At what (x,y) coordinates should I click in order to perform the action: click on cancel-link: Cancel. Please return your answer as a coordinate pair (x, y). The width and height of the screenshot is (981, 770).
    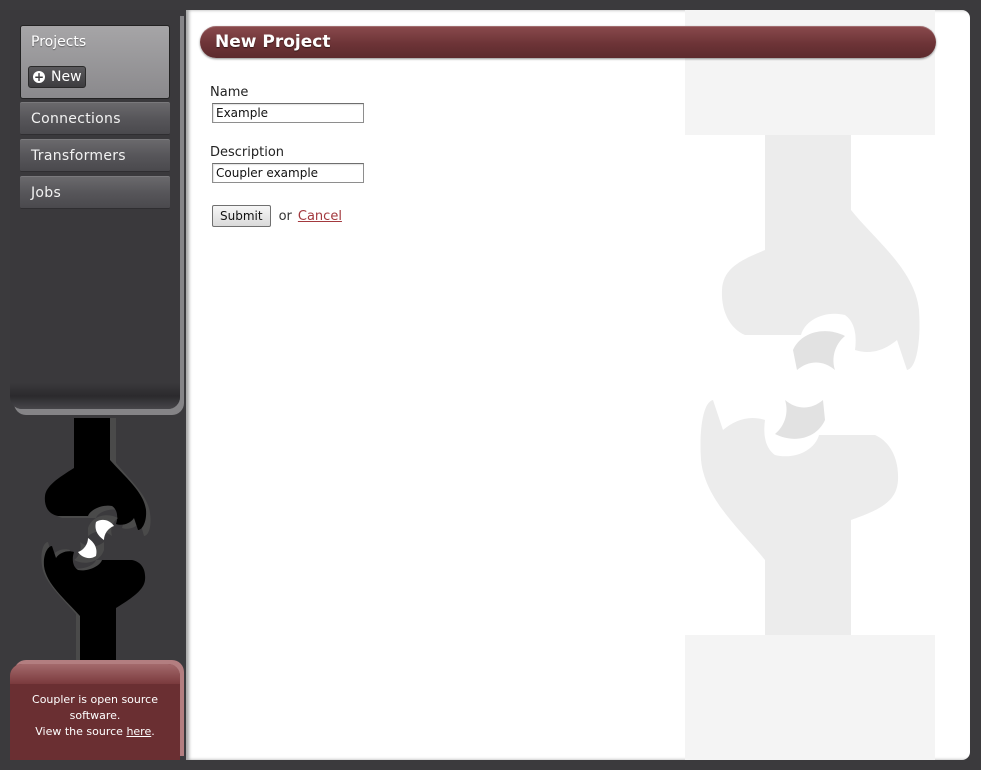
    Looking at the image, I should click on (320, 216).